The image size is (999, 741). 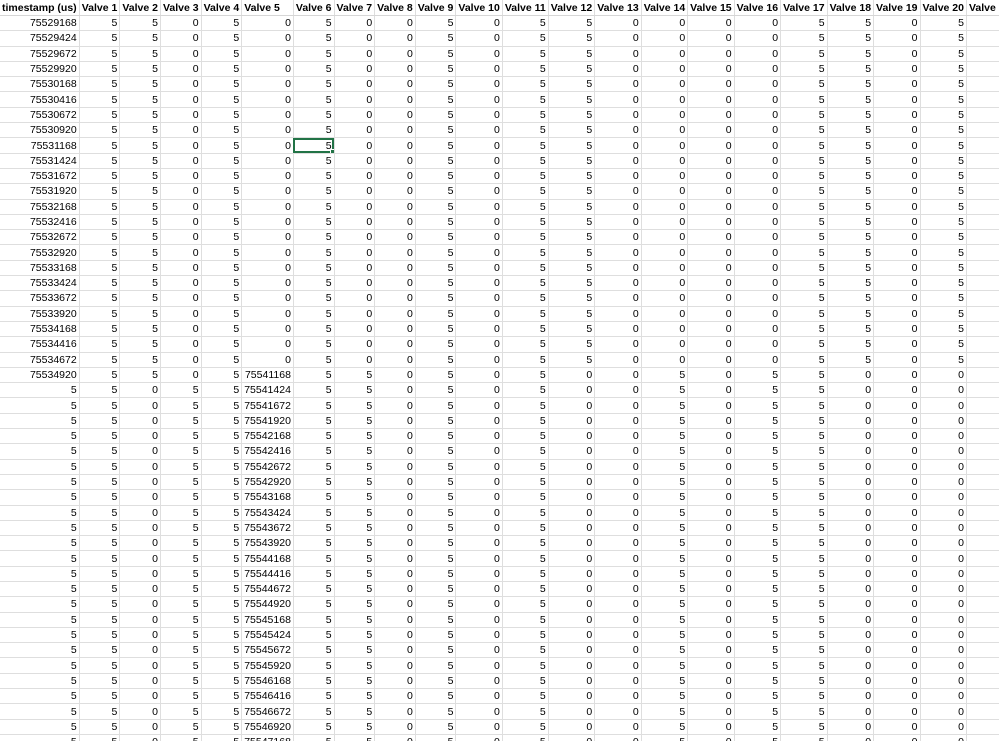 What do you see at coordinates (40, 252) in the screenshot?
I see `timestamp-cell: 75532920` at bounding box center [40, 252].